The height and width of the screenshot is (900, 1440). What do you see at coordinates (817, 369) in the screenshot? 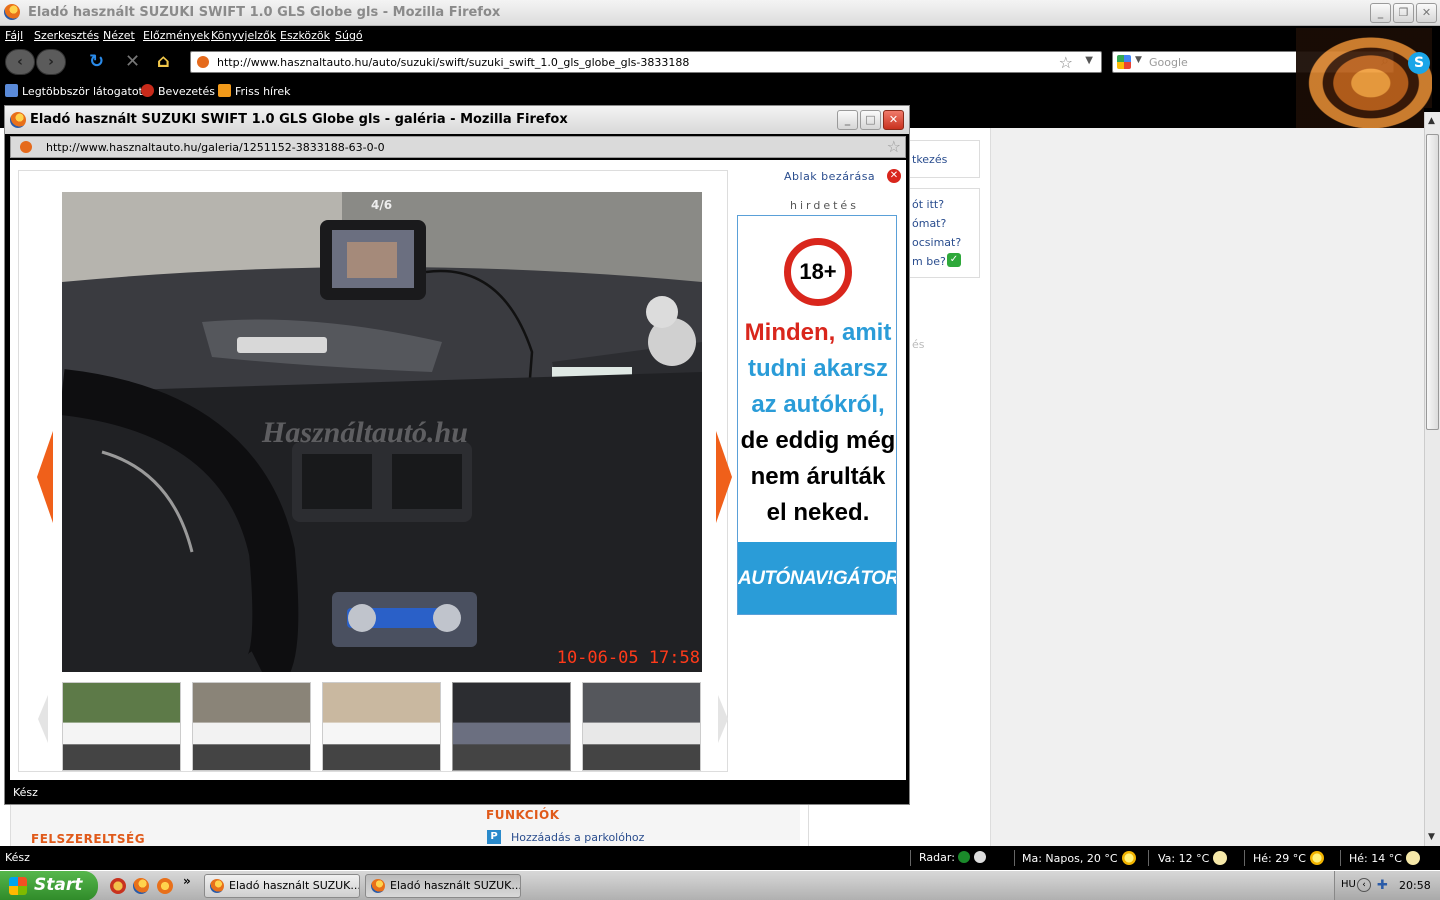
I see `ad-line: tudni akarsz` at bounding box center [817, 369].